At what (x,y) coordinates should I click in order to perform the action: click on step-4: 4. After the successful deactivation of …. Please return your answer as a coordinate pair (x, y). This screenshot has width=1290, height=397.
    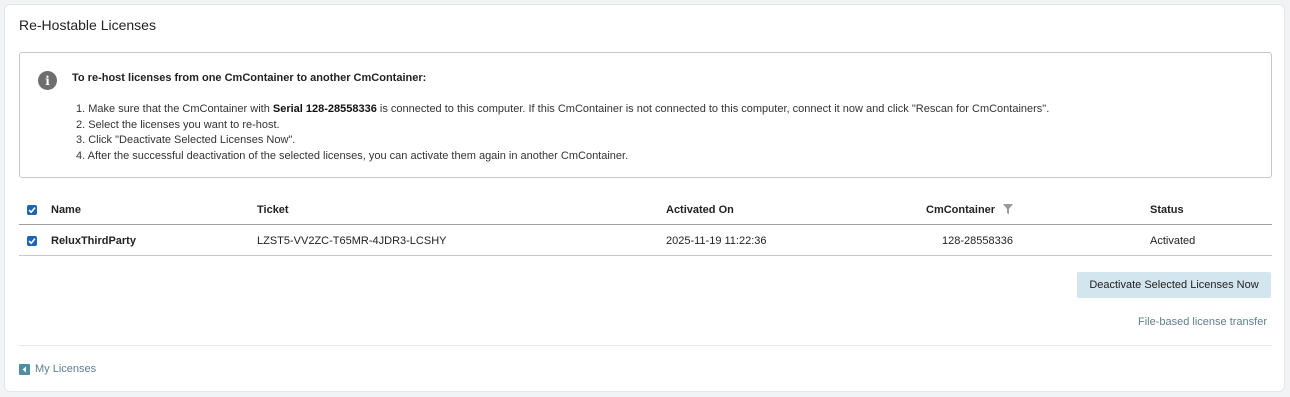
    Looking at the image, I should click on (352, 155).